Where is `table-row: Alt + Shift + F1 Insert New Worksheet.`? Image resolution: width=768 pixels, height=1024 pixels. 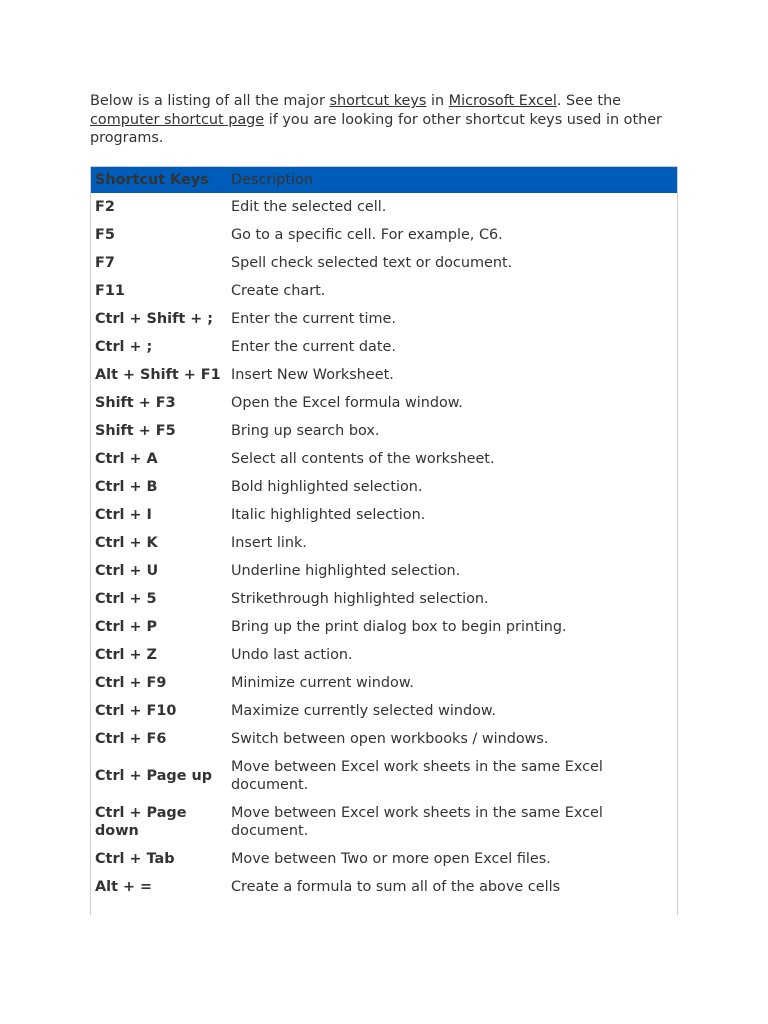
table-row: Alt + Shift + F1 Insert New Worksheet. is located at coordinates (384, 375).